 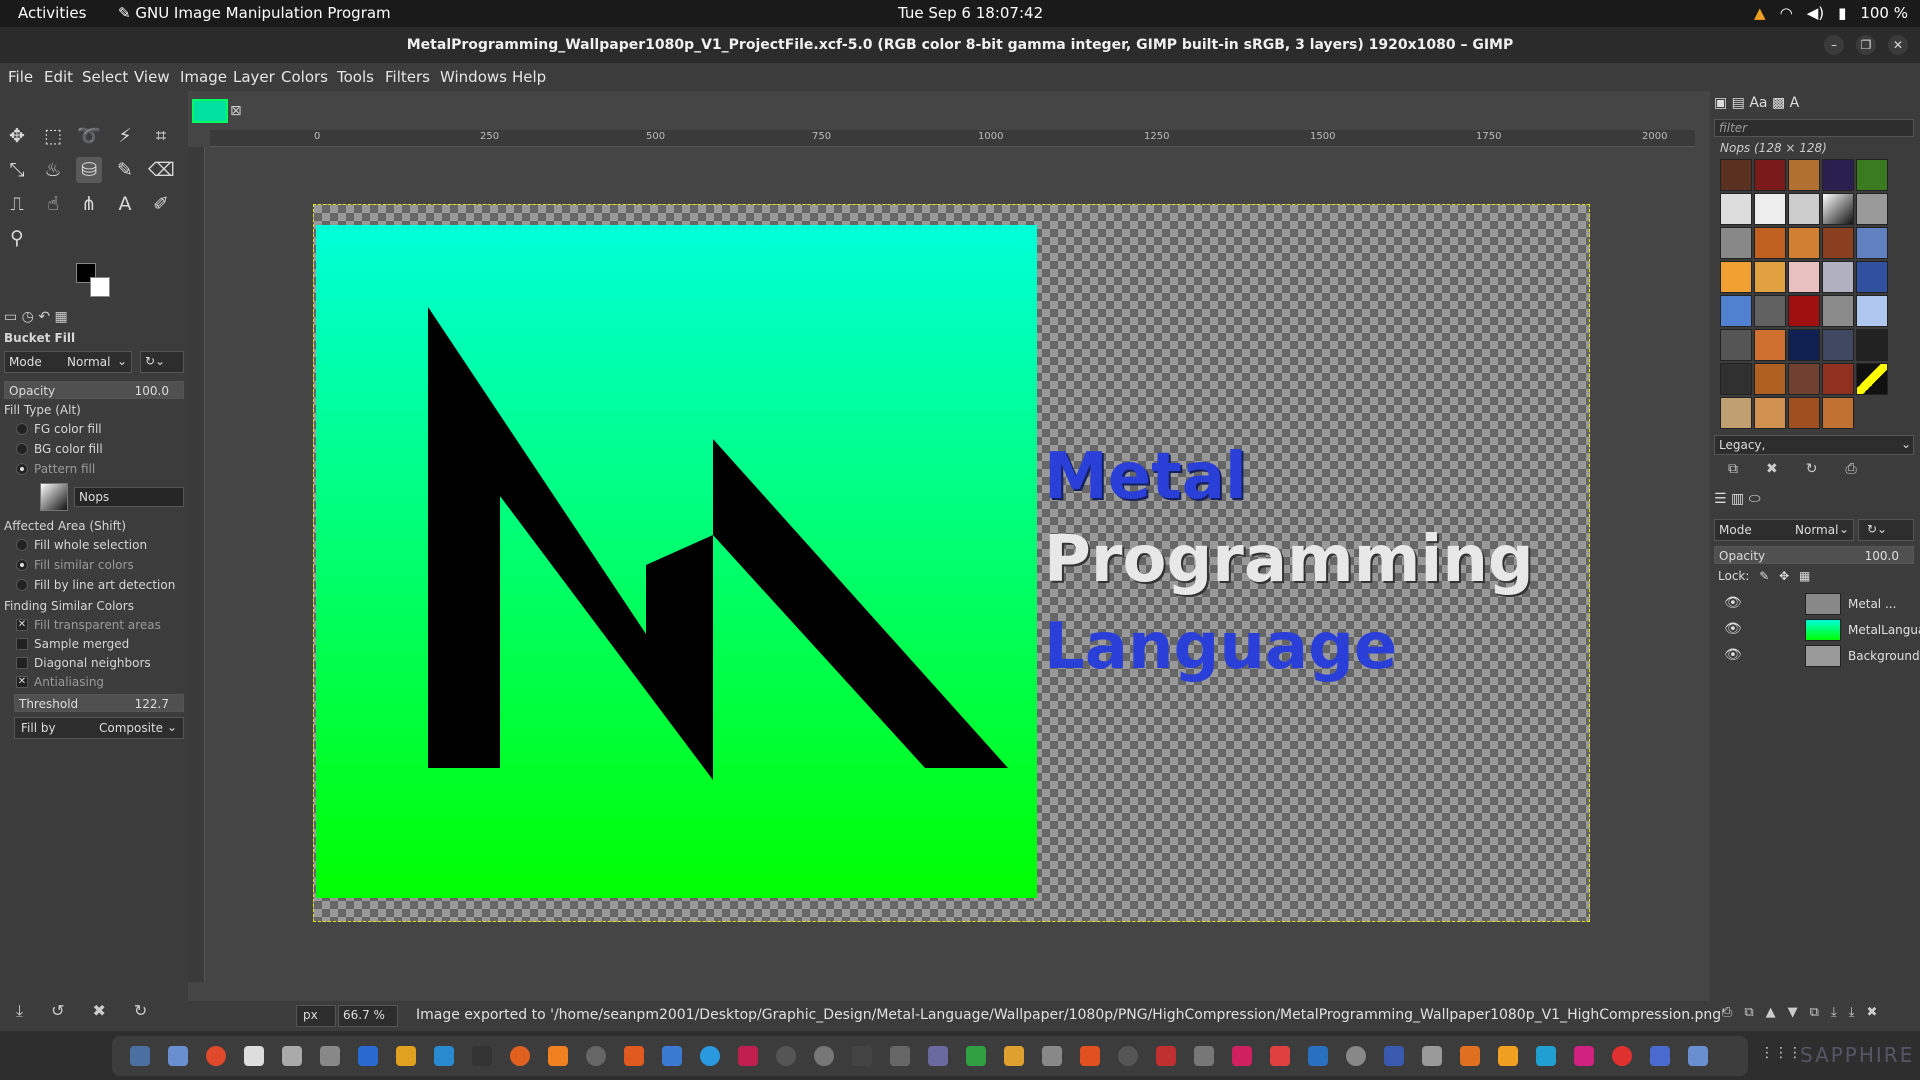 I want to click on fill-by-select: Fill by Composite ⌄, so click(x=99, y=728).